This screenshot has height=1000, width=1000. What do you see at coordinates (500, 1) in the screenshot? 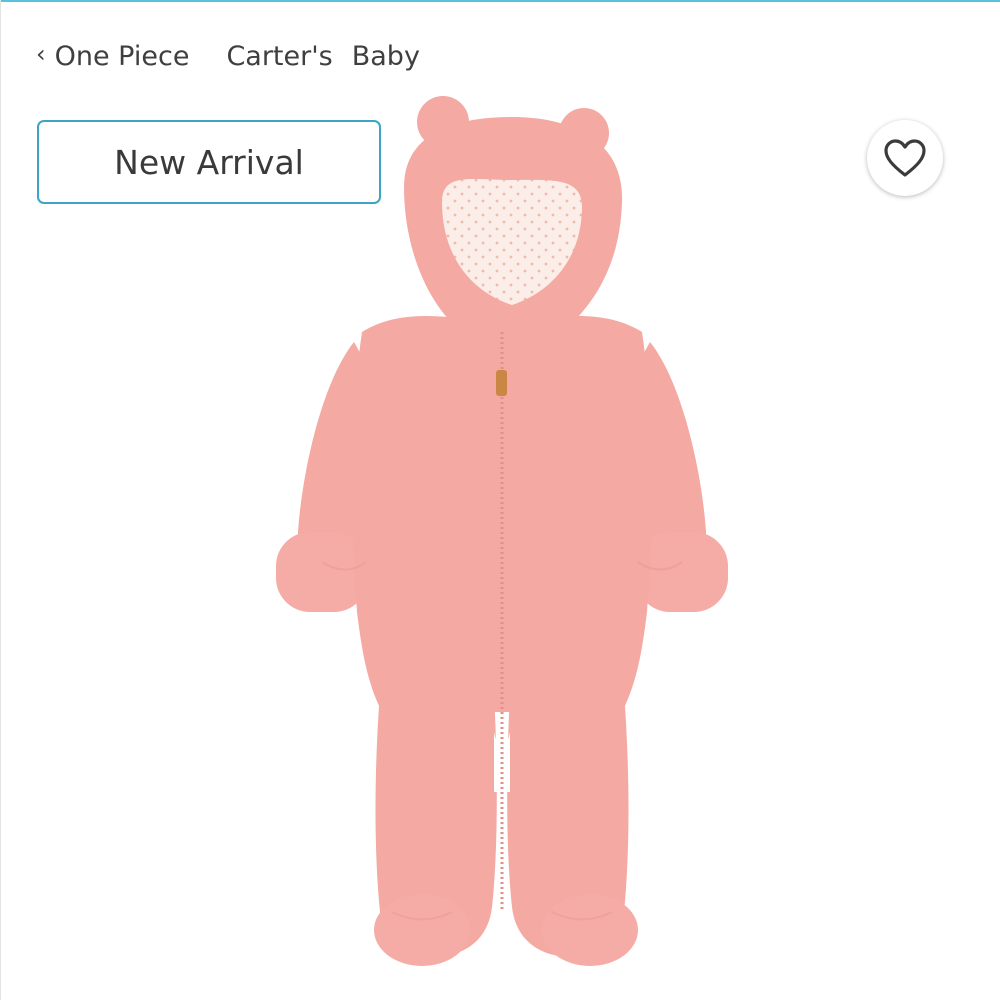
I see `top-accent-line` at bounding box center [500, 1].